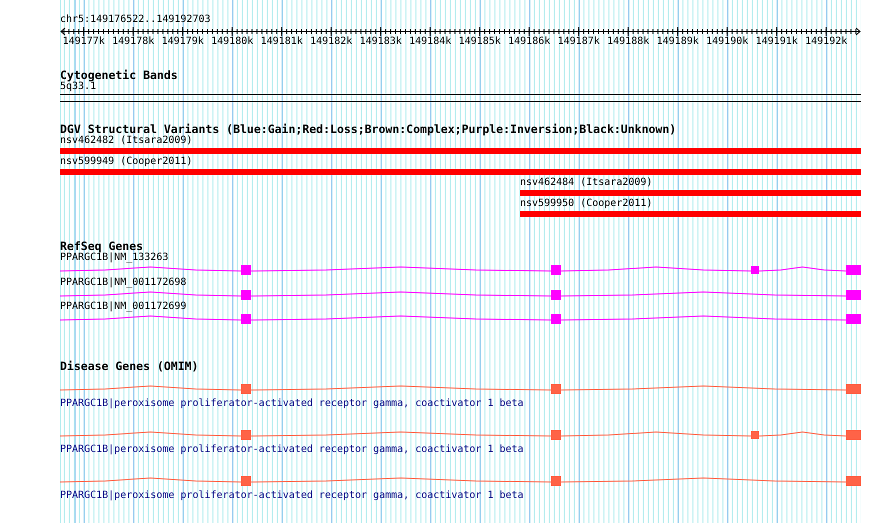 Image resolution: width=890 pixels, height=523 pixels. What do you see at coordinates (331, 41) in the screenshot?
I see `ruler-label: 149182k` at bounding box center [331, 41].